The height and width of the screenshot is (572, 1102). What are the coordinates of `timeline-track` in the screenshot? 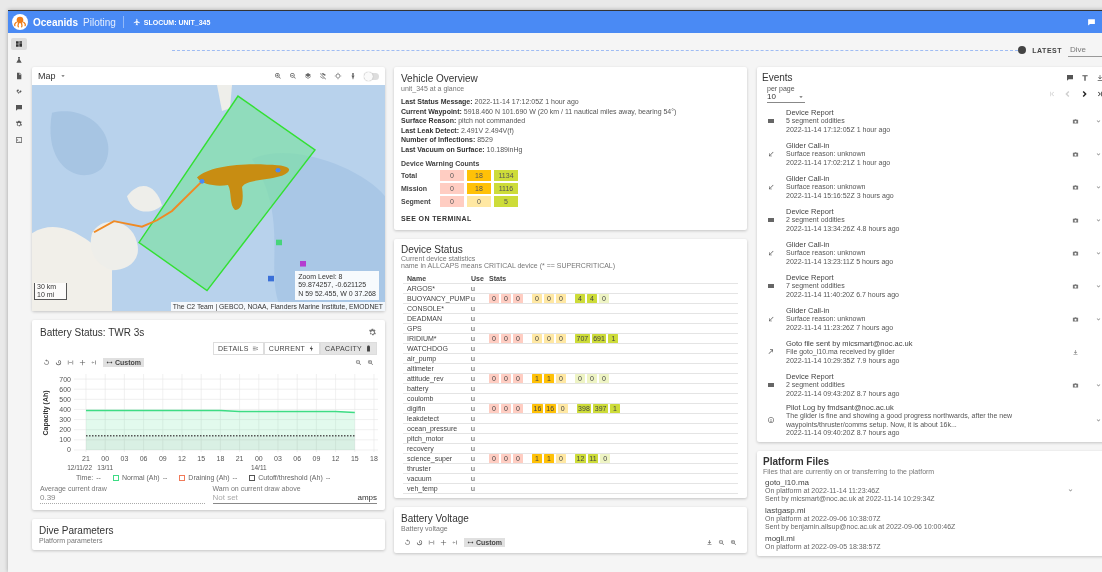 It's located at (595, 50).